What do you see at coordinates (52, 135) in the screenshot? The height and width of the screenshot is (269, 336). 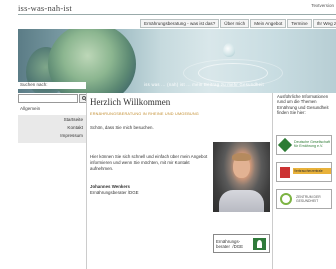 I see `sidebar-item-impressum: Impressum` at bounding box center [52, 135].